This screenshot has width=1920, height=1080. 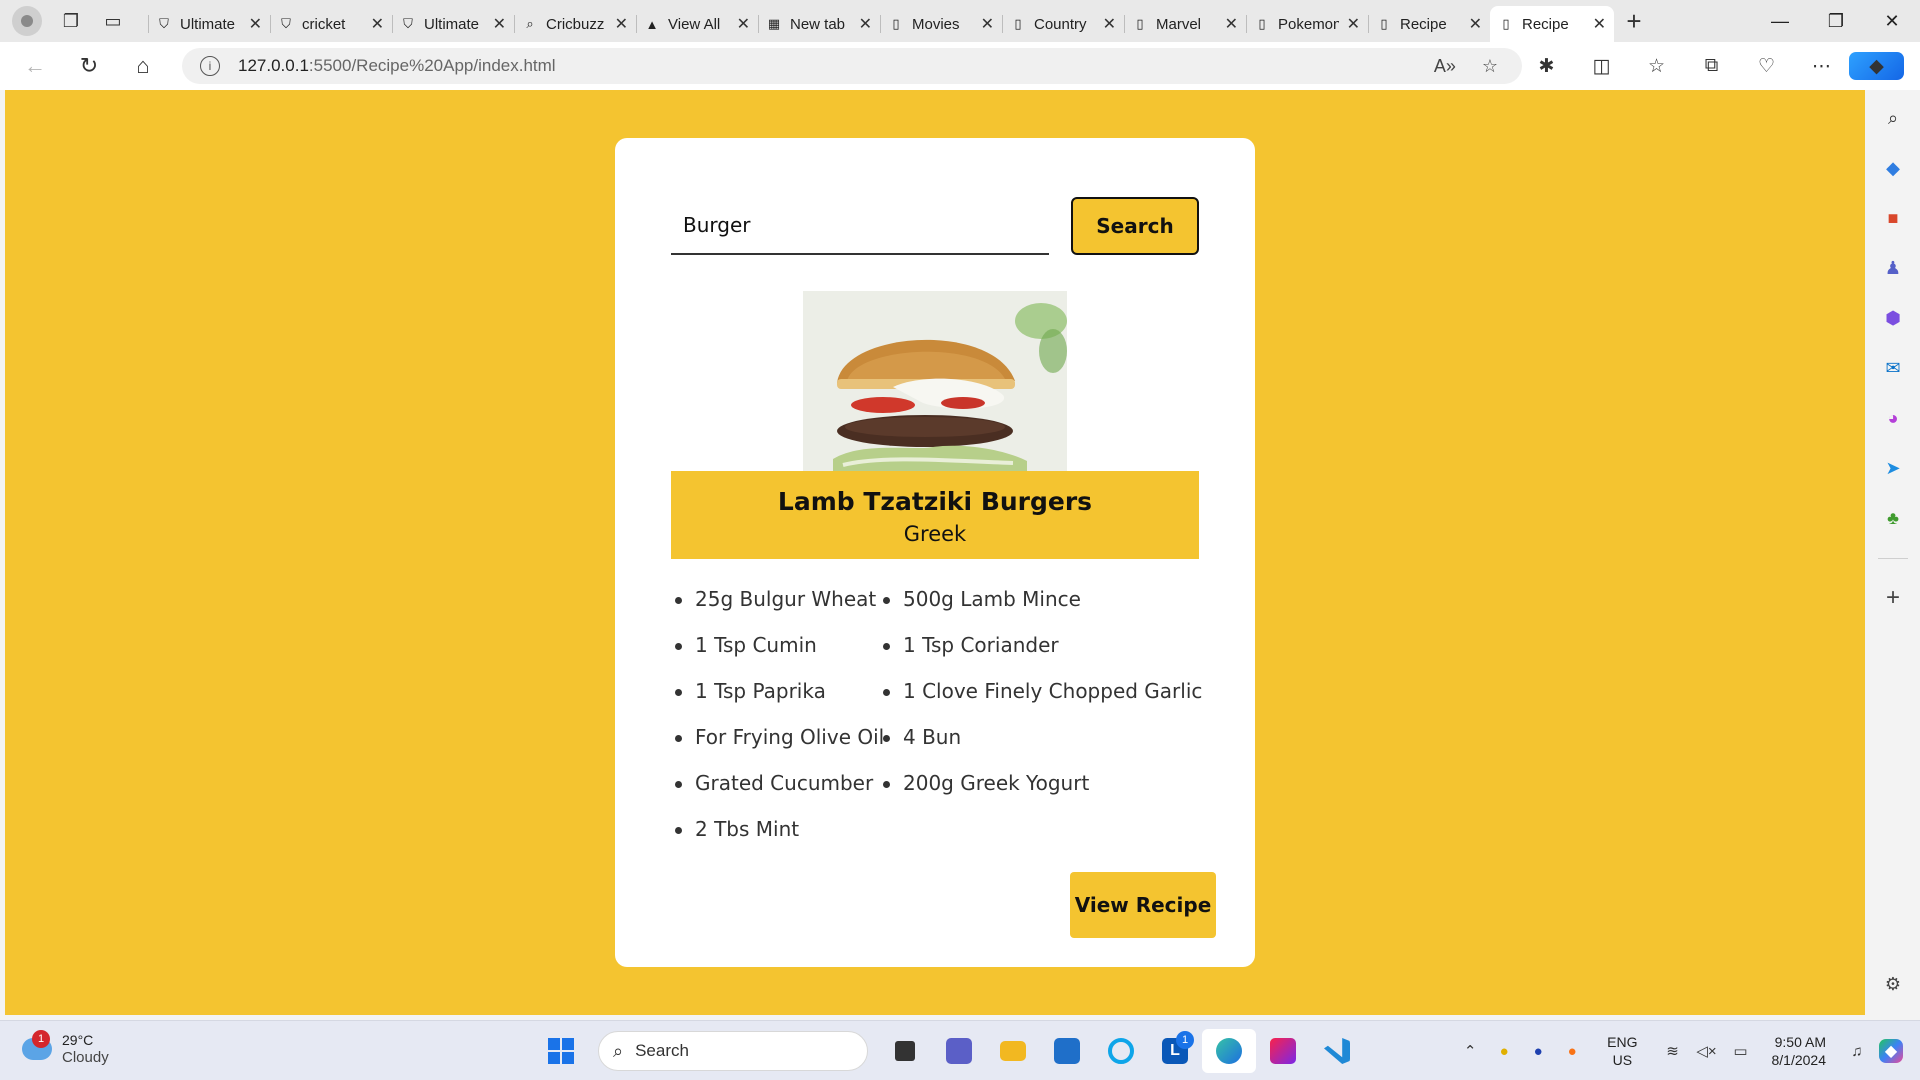 I want to click on linkedin-icon: L 1, so click(x=1175, y=1051).